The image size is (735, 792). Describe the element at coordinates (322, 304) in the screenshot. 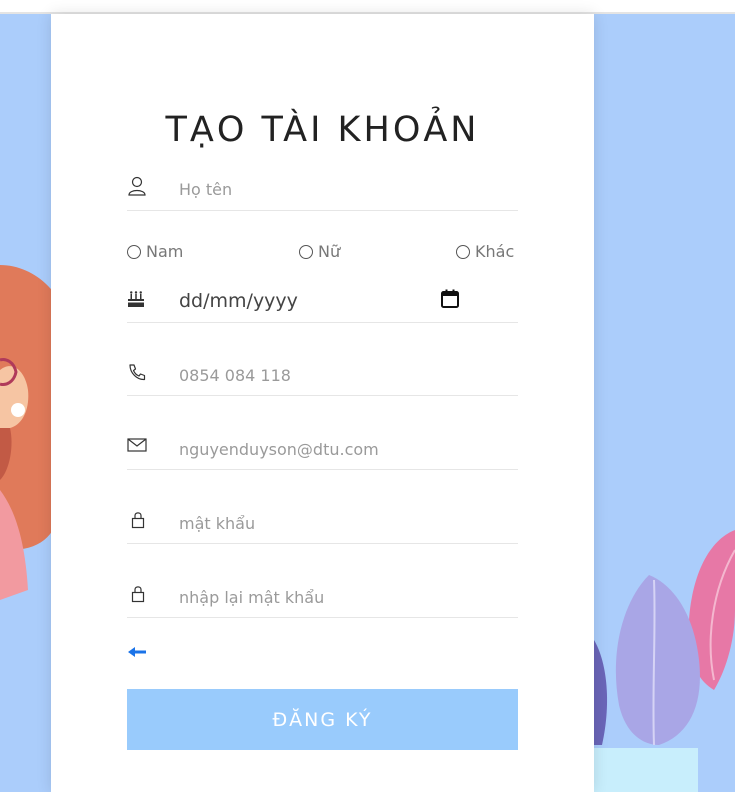

I see `dob-field: dd/mm/yyyy` at that location.